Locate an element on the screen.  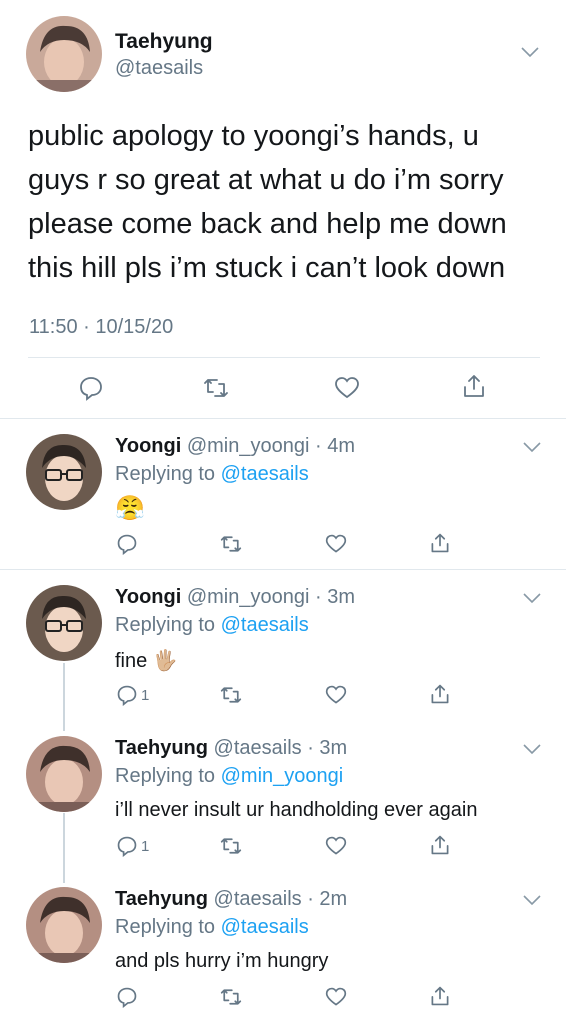
tweet-actions is located at coordinates (283, 388).